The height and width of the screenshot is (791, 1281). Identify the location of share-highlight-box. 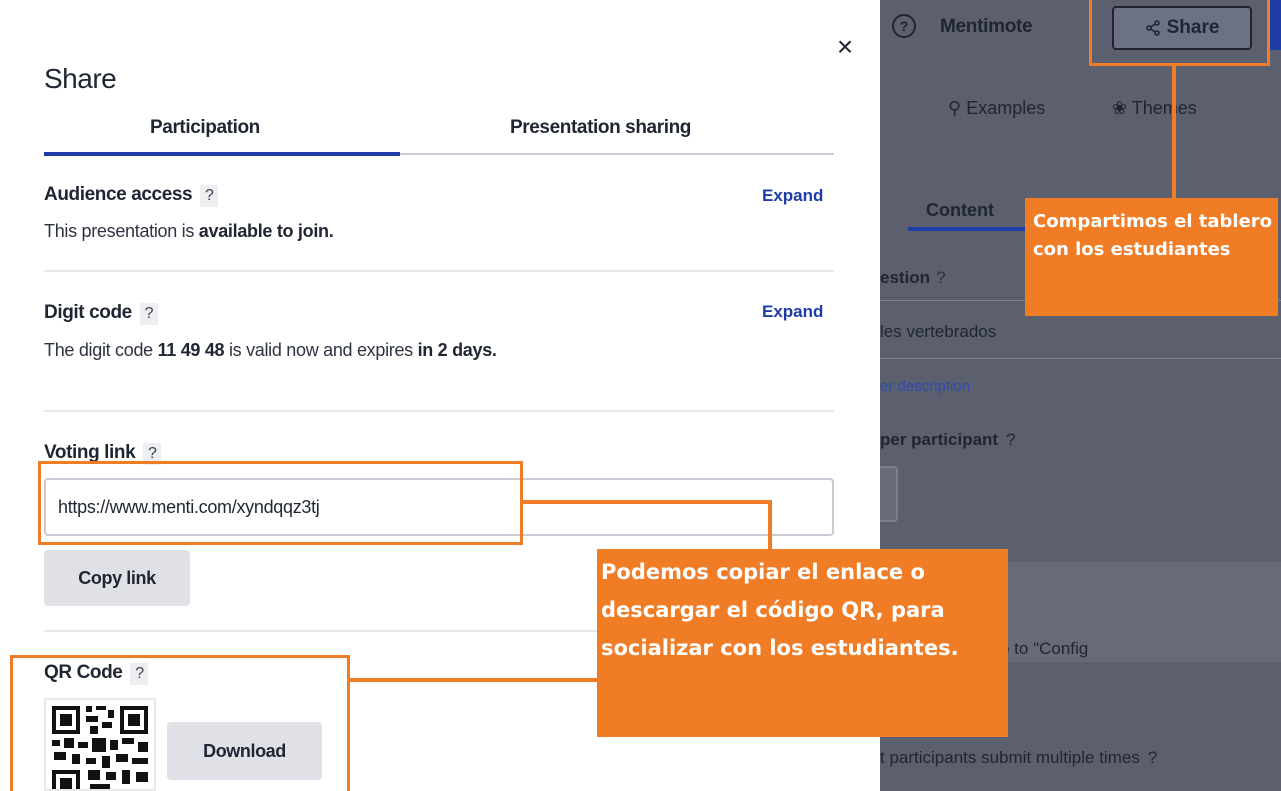
(1179, 33).